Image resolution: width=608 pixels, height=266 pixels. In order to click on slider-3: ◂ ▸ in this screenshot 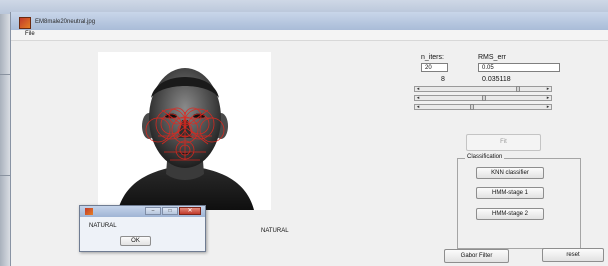, I will do `click(483, 107)`.